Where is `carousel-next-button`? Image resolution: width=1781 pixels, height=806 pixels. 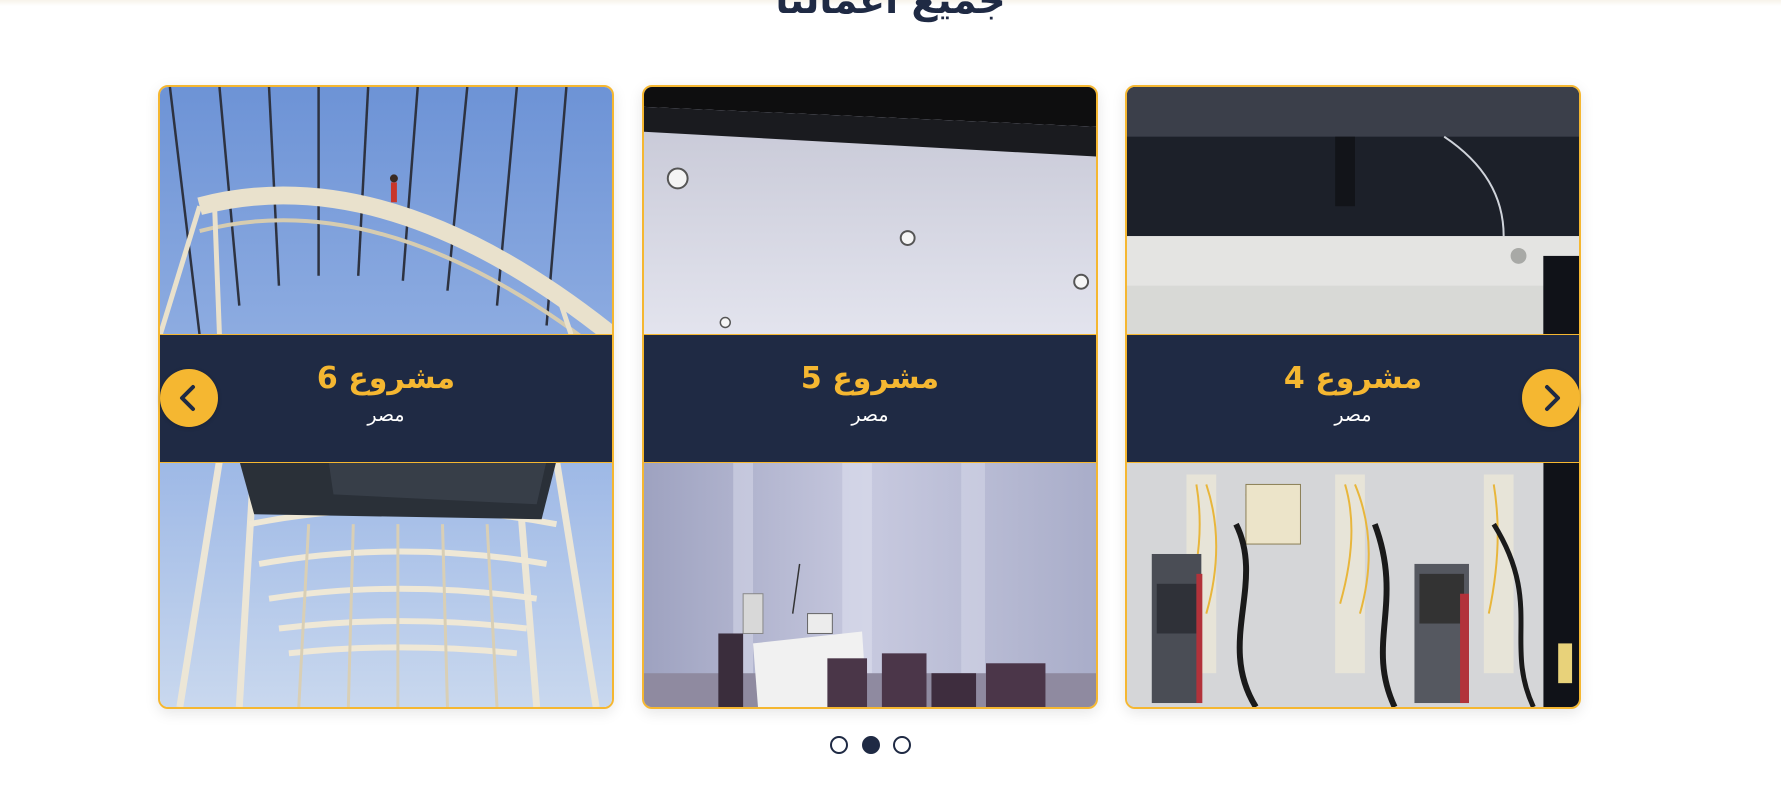
carousel-next-button is located at coordinates (1551, 398).